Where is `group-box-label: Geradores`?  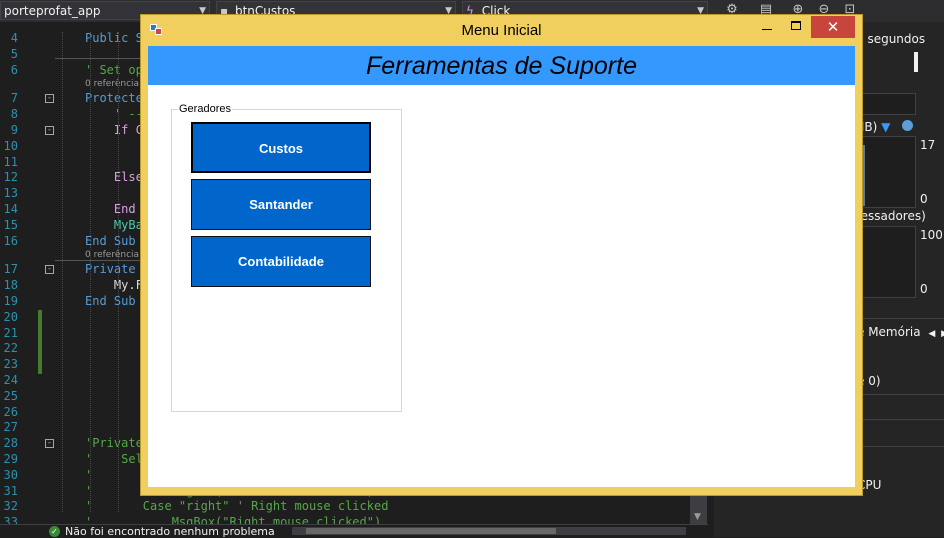
group-box-label: Geradores is located at coordinates (205, 109).